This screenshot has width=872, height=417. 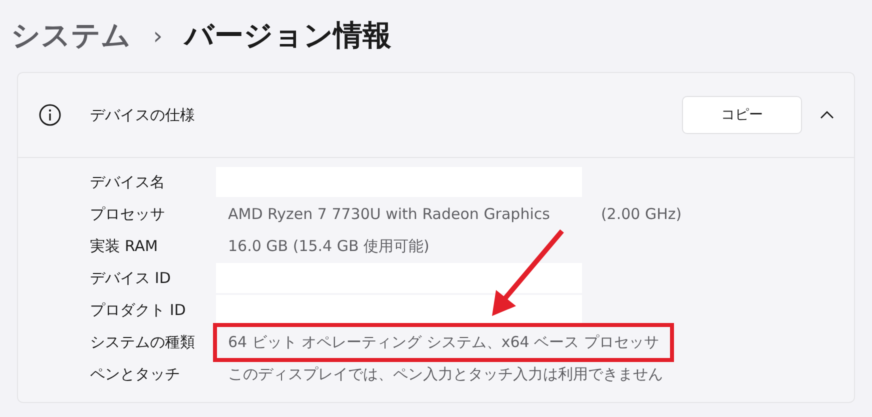 I want to click on spec-value: このディスプレイでは、ペン入力とタッチ入力は利用できません, so click(x=445, y=374).